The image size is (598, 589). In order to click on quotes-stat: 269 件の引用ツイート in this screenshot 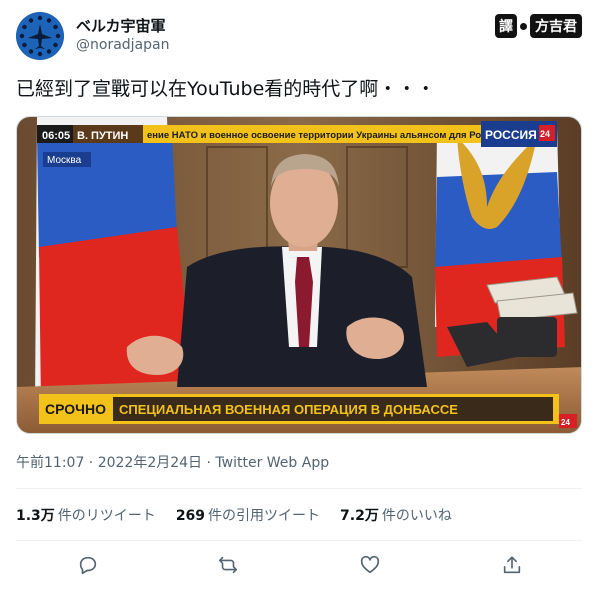, I will do `click(248, 515)`.